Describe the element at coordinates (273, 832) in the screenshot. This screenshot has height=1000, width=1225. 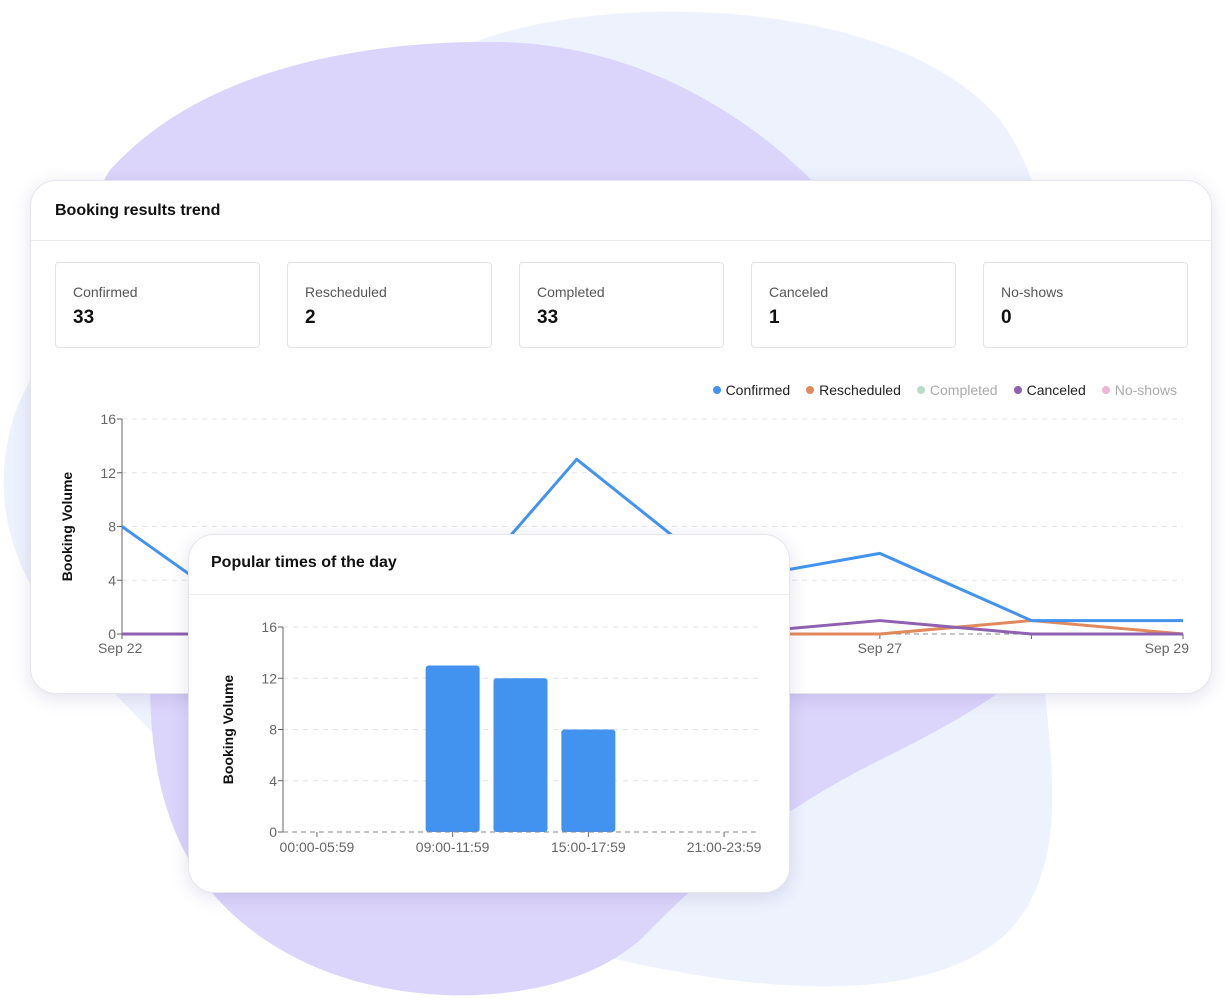
I see `y-tick-label: 0` at that location.